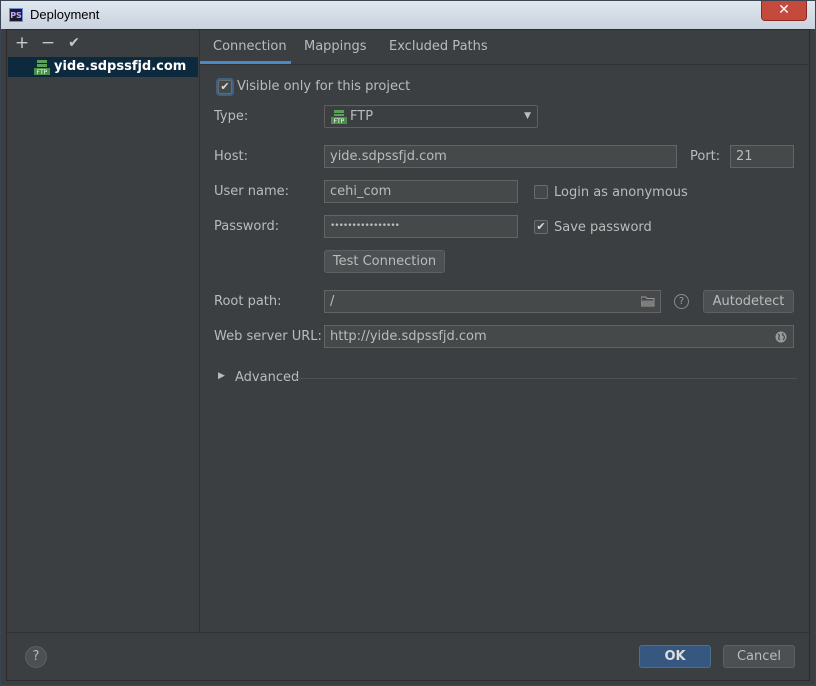 The height and width of the screenshot is (686, 816). Describe the element at coordinates (388, 156) in the screenshot. I see `host-input-value: yide.sdpssfjd.com` at that location.